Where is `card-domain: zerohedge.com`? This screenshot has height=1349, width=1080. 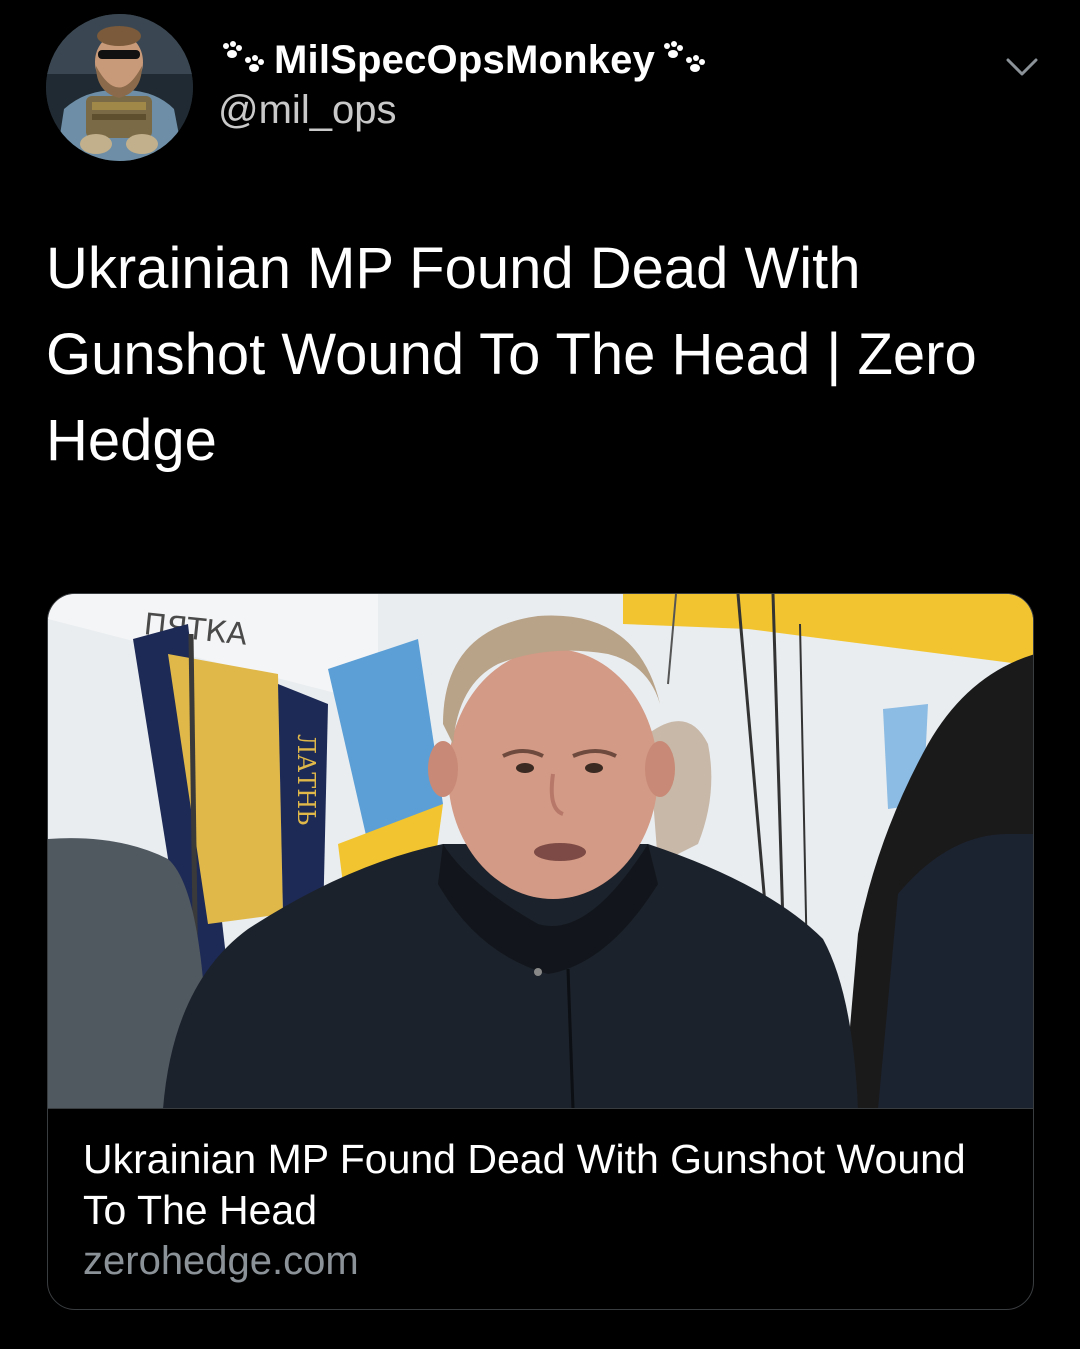 card-domain: zerohedge.com is located at coordinates (221, 1261).